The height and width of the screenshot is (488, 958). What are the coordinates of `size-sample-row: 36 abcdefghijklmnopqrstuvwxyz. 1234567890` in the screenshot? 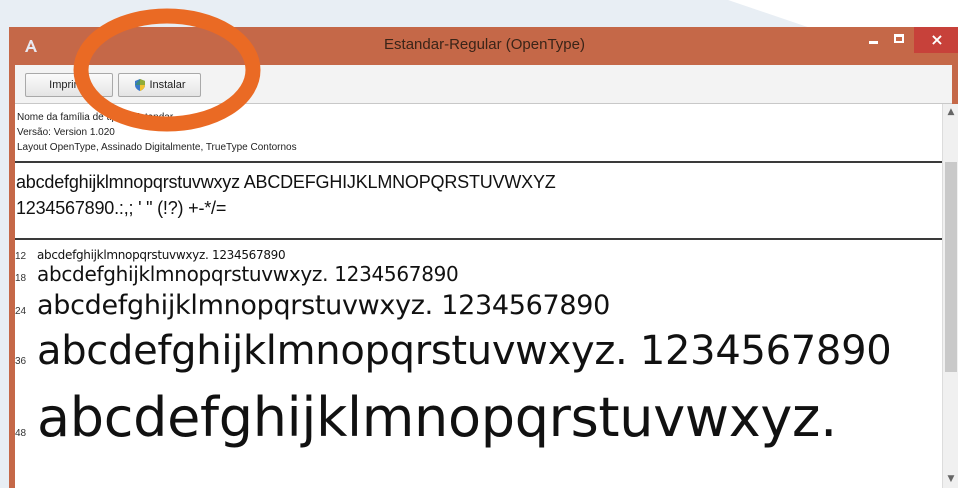 It's located at (453, 351).